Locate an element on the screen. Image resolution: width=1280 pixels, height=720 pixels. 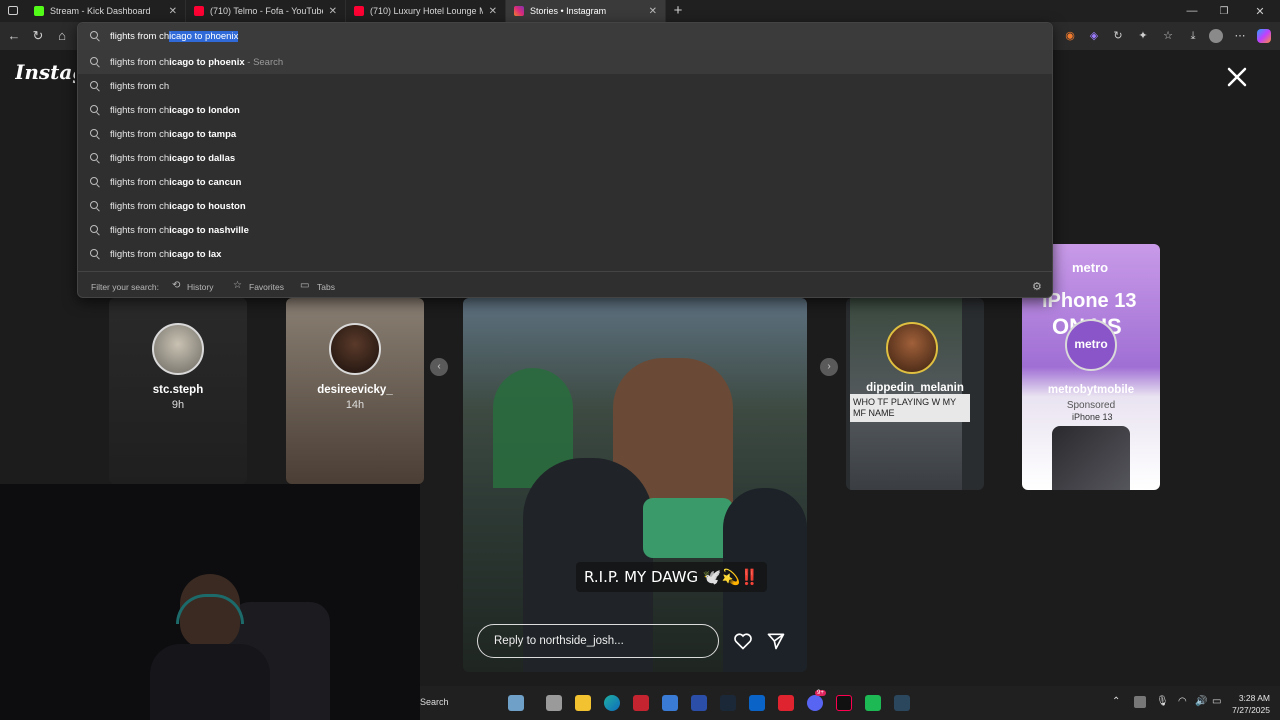
ad-headline-line-1: iPhone 13 is located at coordinates (1089, 301).